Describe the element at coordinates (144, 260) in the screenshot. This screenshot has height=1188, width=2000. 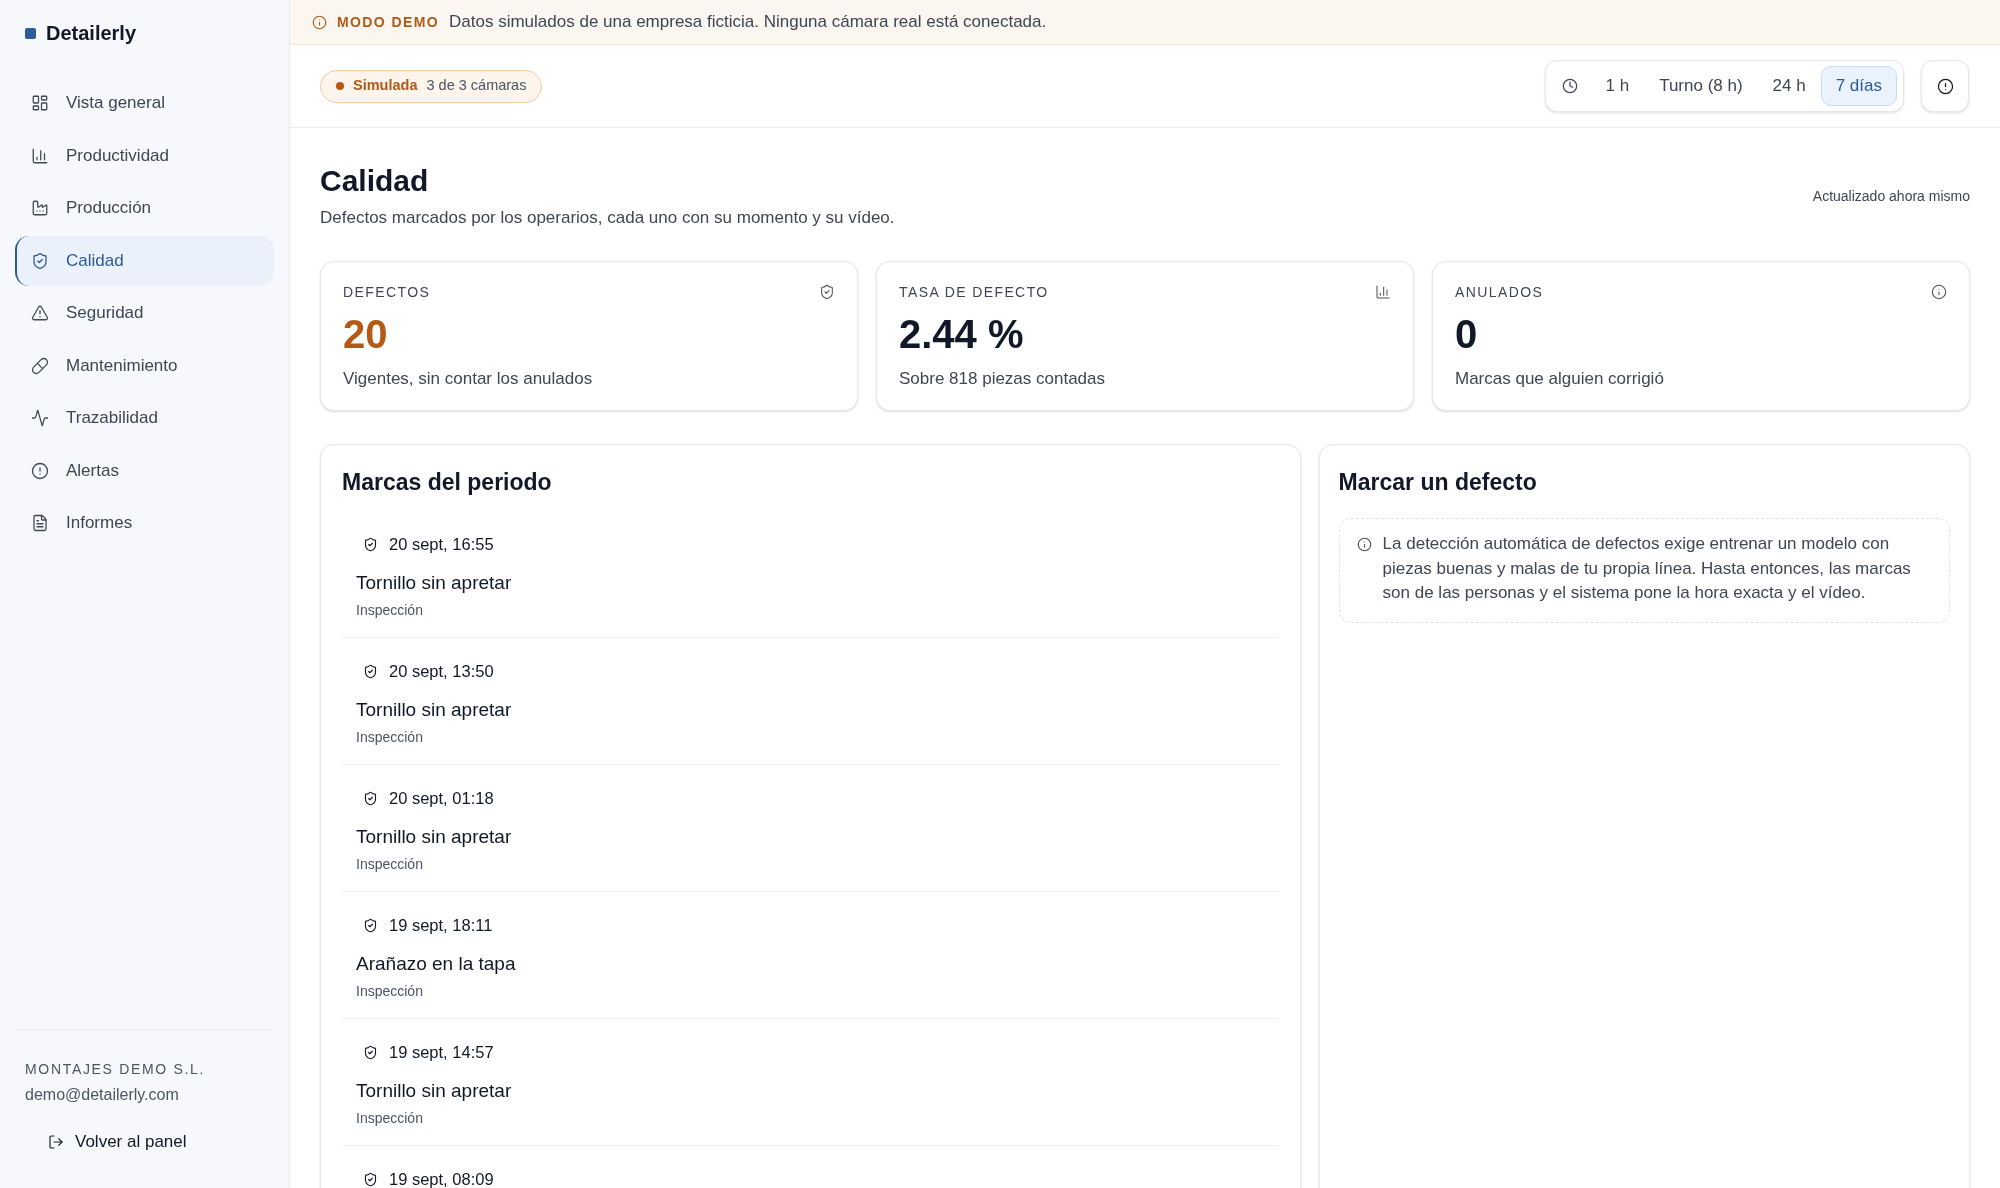
I see `sidebar-item: Calidad` at that location.